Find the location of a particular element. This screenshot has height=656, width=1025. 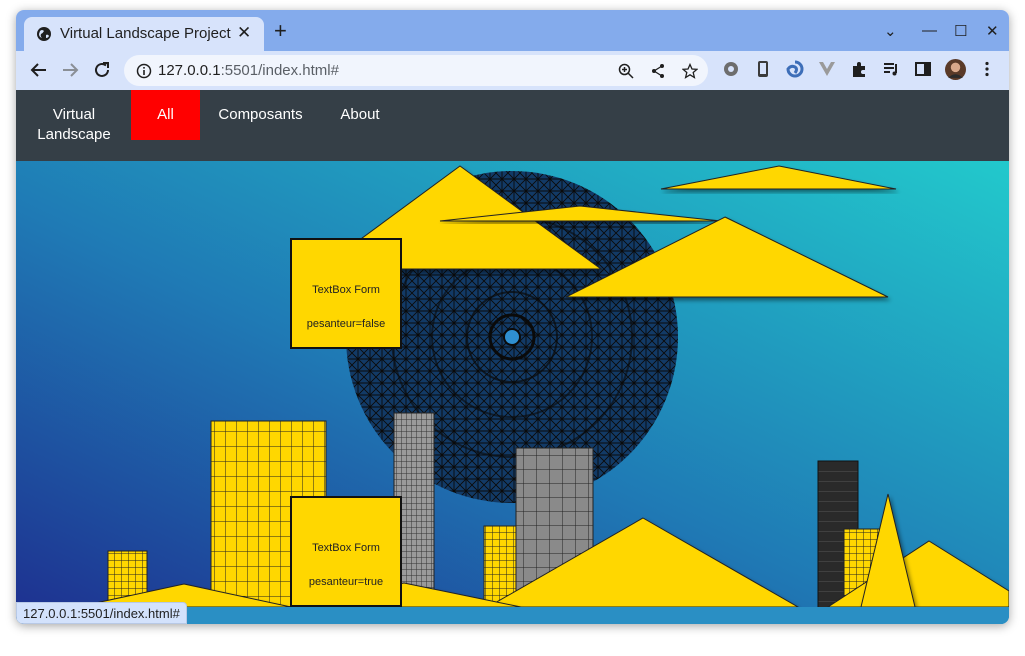

close-window-button: ✕ is located at coordinates (992, 31).